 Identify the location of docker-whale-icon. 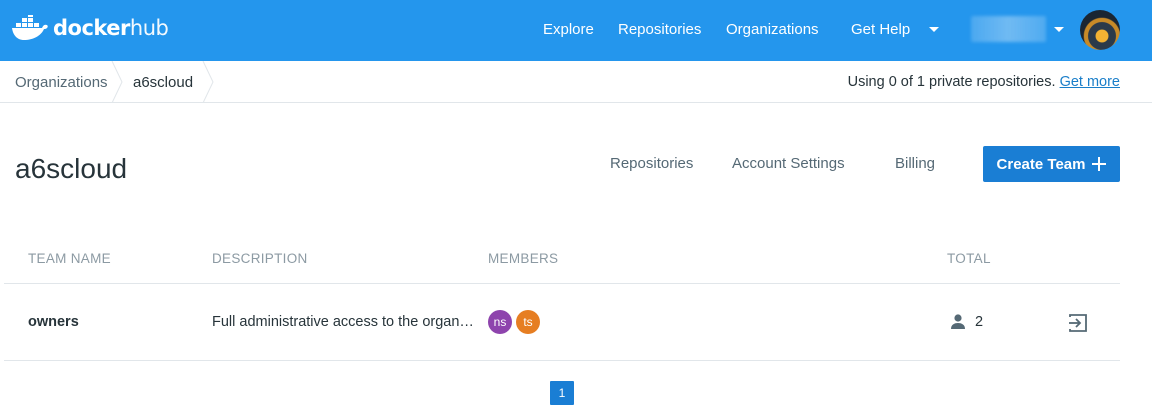
(30, 27).